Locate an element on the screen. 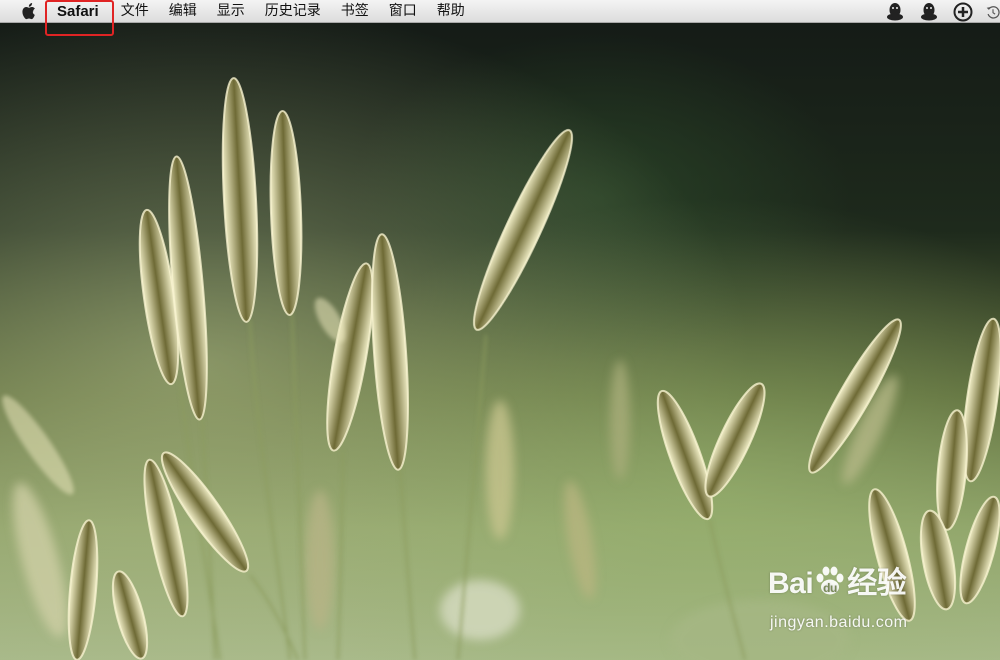  menu-bar: Safari 文件 编辑 显示 历史记录 书签 窗口 帮助 is located at coordinates (500, 11).